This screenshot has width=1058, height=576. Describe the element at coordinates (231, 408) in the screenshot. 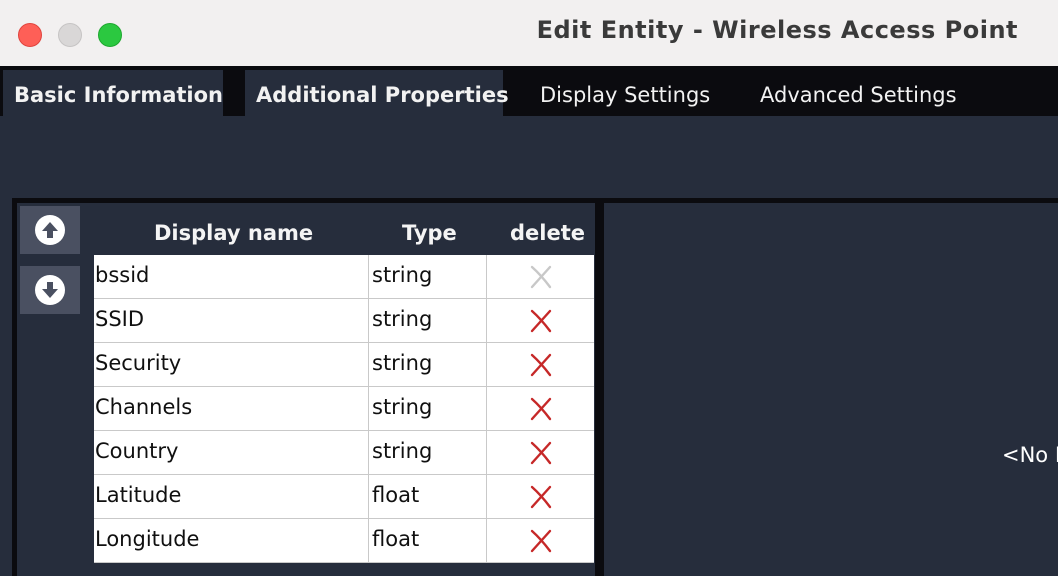

I see `property-name-cell: Channels` at that location.